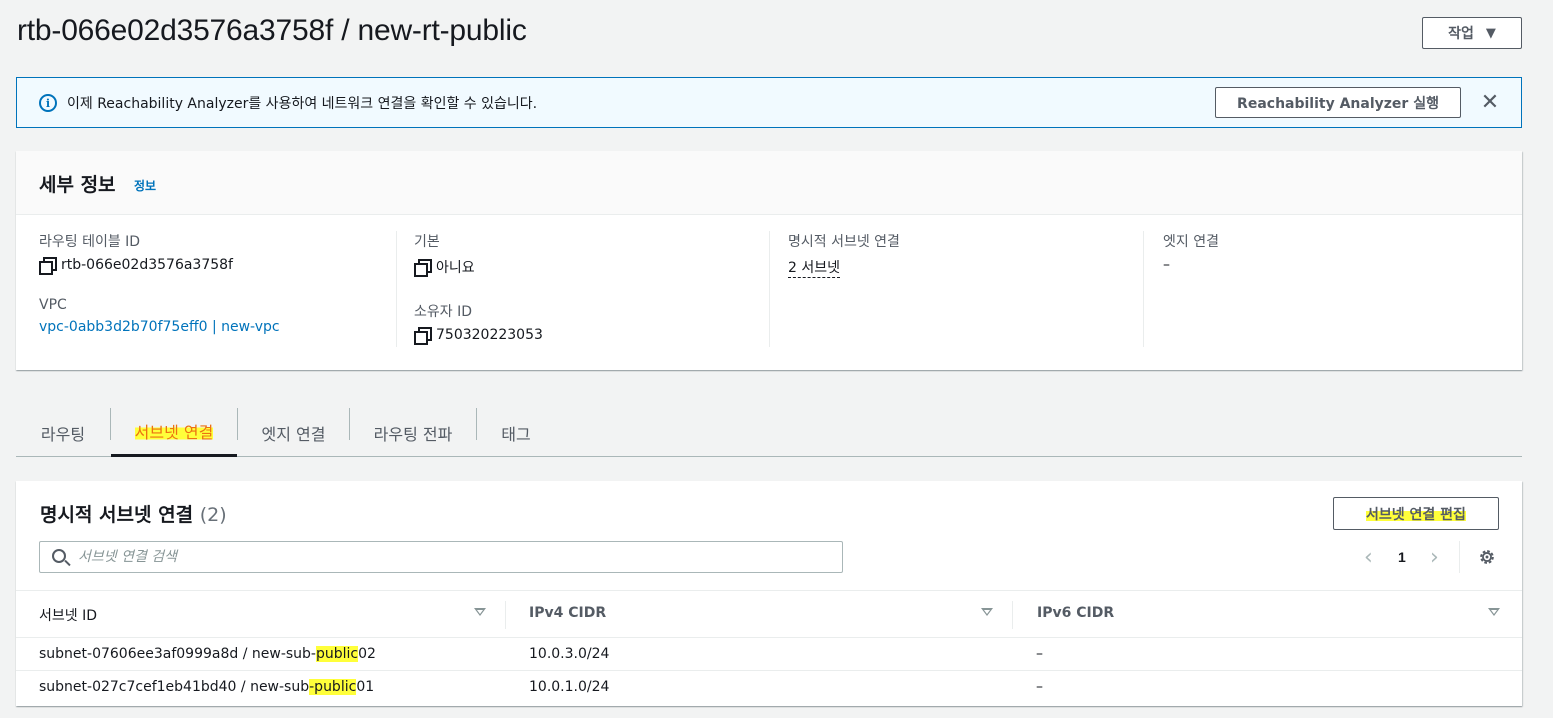 This screenshot has height=718, width=1553. What do you see at coordinates (213, 515) in the screenshot?
I see `subnets-count: (2)` at bounding box center [213, 515].